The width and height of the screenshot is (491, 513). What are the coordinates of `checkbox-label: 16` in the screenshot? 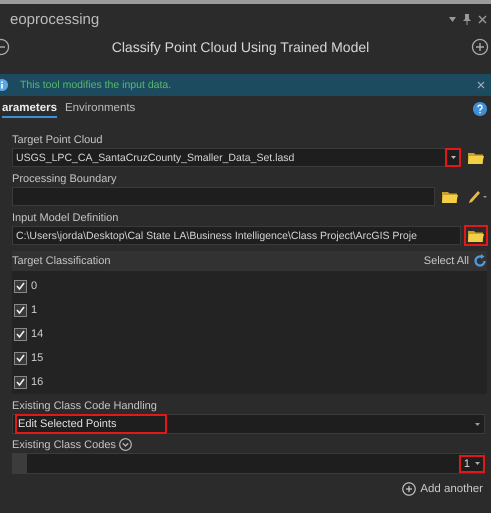 It's located at (37, 382).